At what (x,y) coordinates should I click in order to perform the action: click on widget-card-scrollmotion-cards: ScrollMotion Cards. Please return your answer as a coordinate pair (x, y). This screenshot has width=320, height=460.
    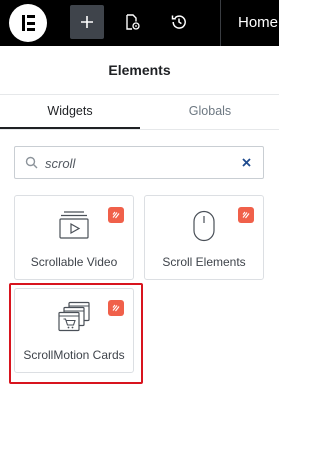
    Looking at the image, I should click on (74, 330).